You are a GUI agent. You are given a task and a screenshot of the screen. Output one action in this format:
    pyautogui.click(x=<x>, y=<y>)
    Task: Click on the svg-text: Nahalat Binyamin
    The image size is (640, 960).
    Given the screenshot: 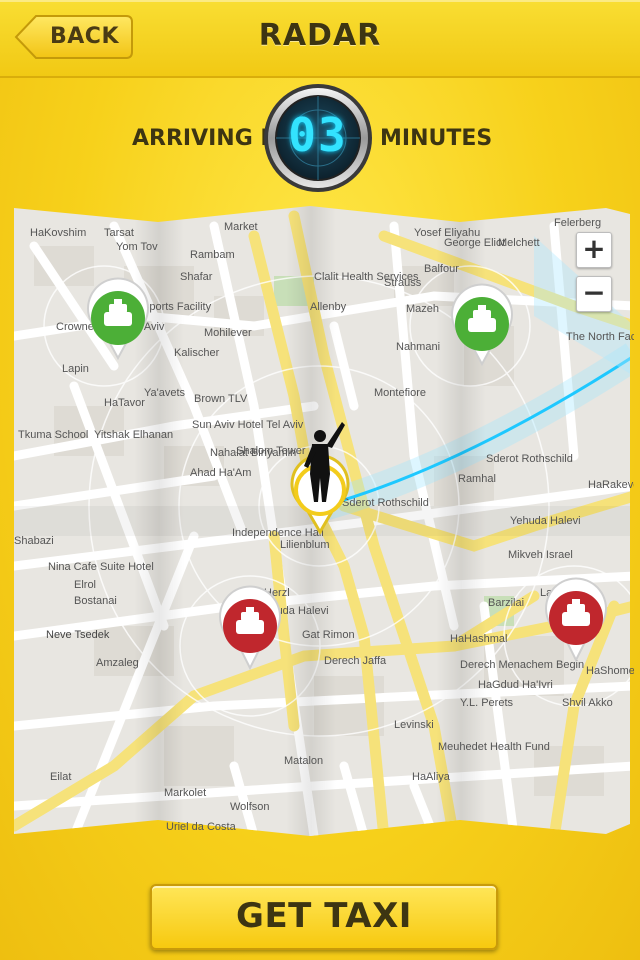 What is the action you would take?
    pyautogui.click(x=253, y=453)
    